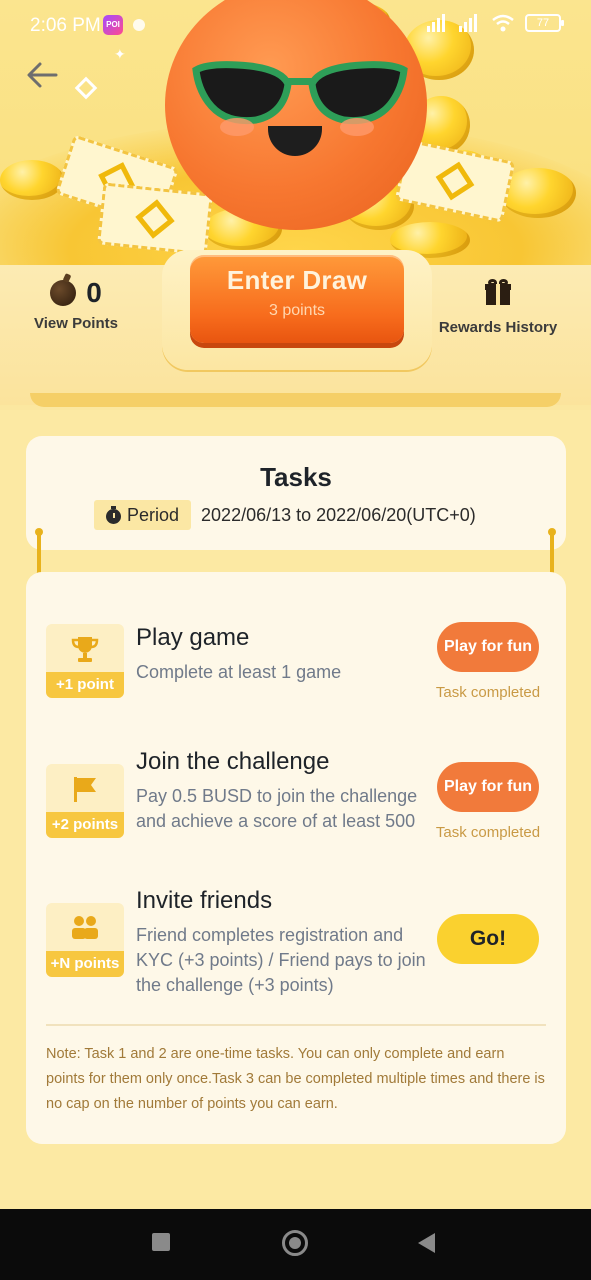  Describe the element at coordinates (76, 323) in the screenshot. I see `view-points-label: View Points` at that location.